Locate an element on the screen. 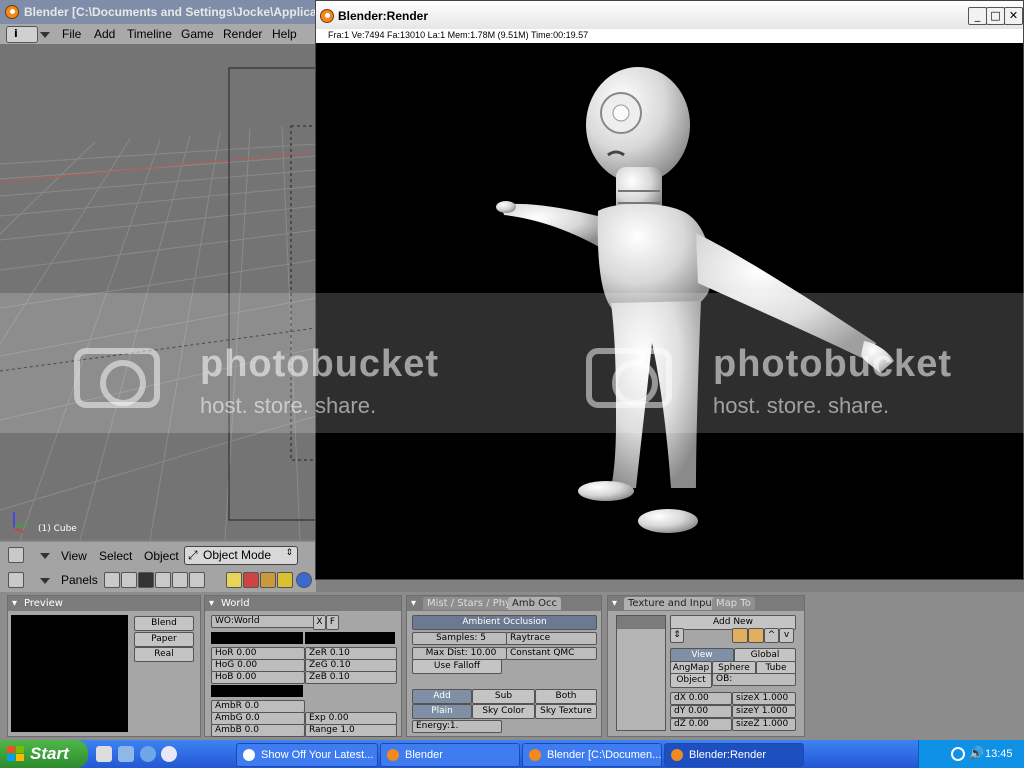 Image resolution: width=1024 pixels, height=768 pixels. menu-timeline: Timeline is located at coordinates (149, 34).